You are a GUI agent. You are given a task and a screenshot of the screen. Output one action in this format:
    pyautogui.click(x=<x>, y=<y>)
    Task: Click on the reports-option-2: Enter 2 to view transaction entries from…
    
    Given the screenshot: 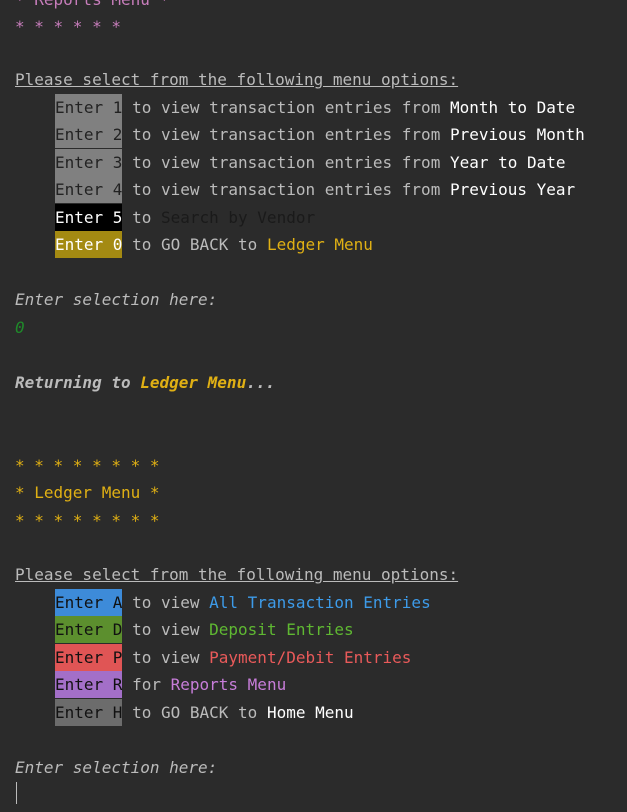 What is the action you would take?
    pyautogui.click(x=320, y=134)
    